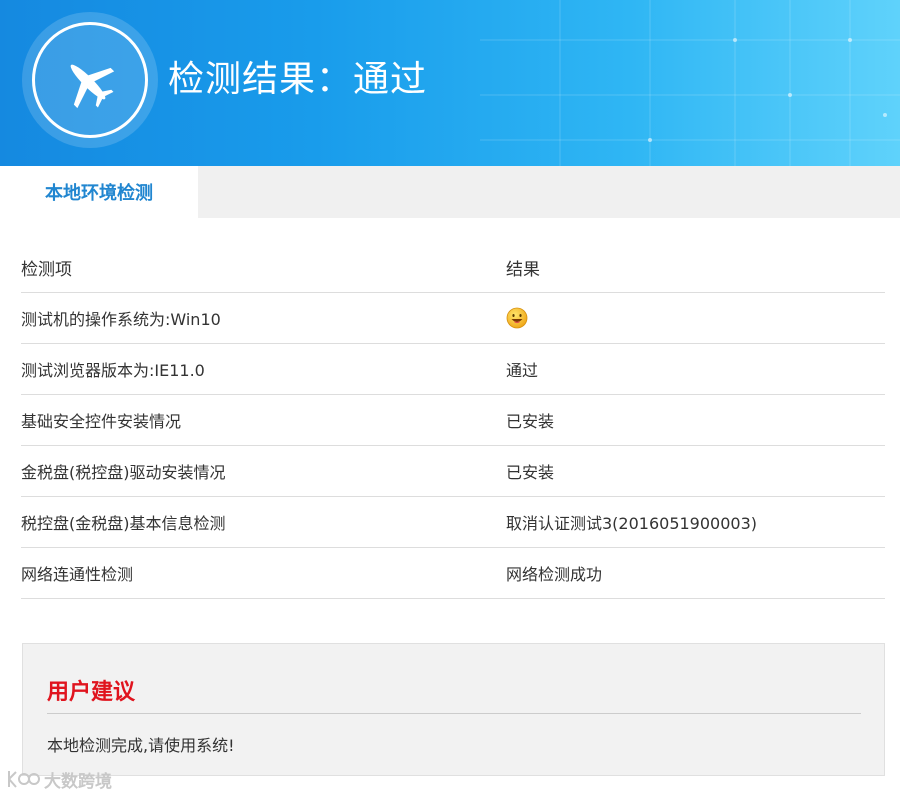 The width and height of the screenshot is (900, 797). I want to click on airplane-icon, so click(92, 86).